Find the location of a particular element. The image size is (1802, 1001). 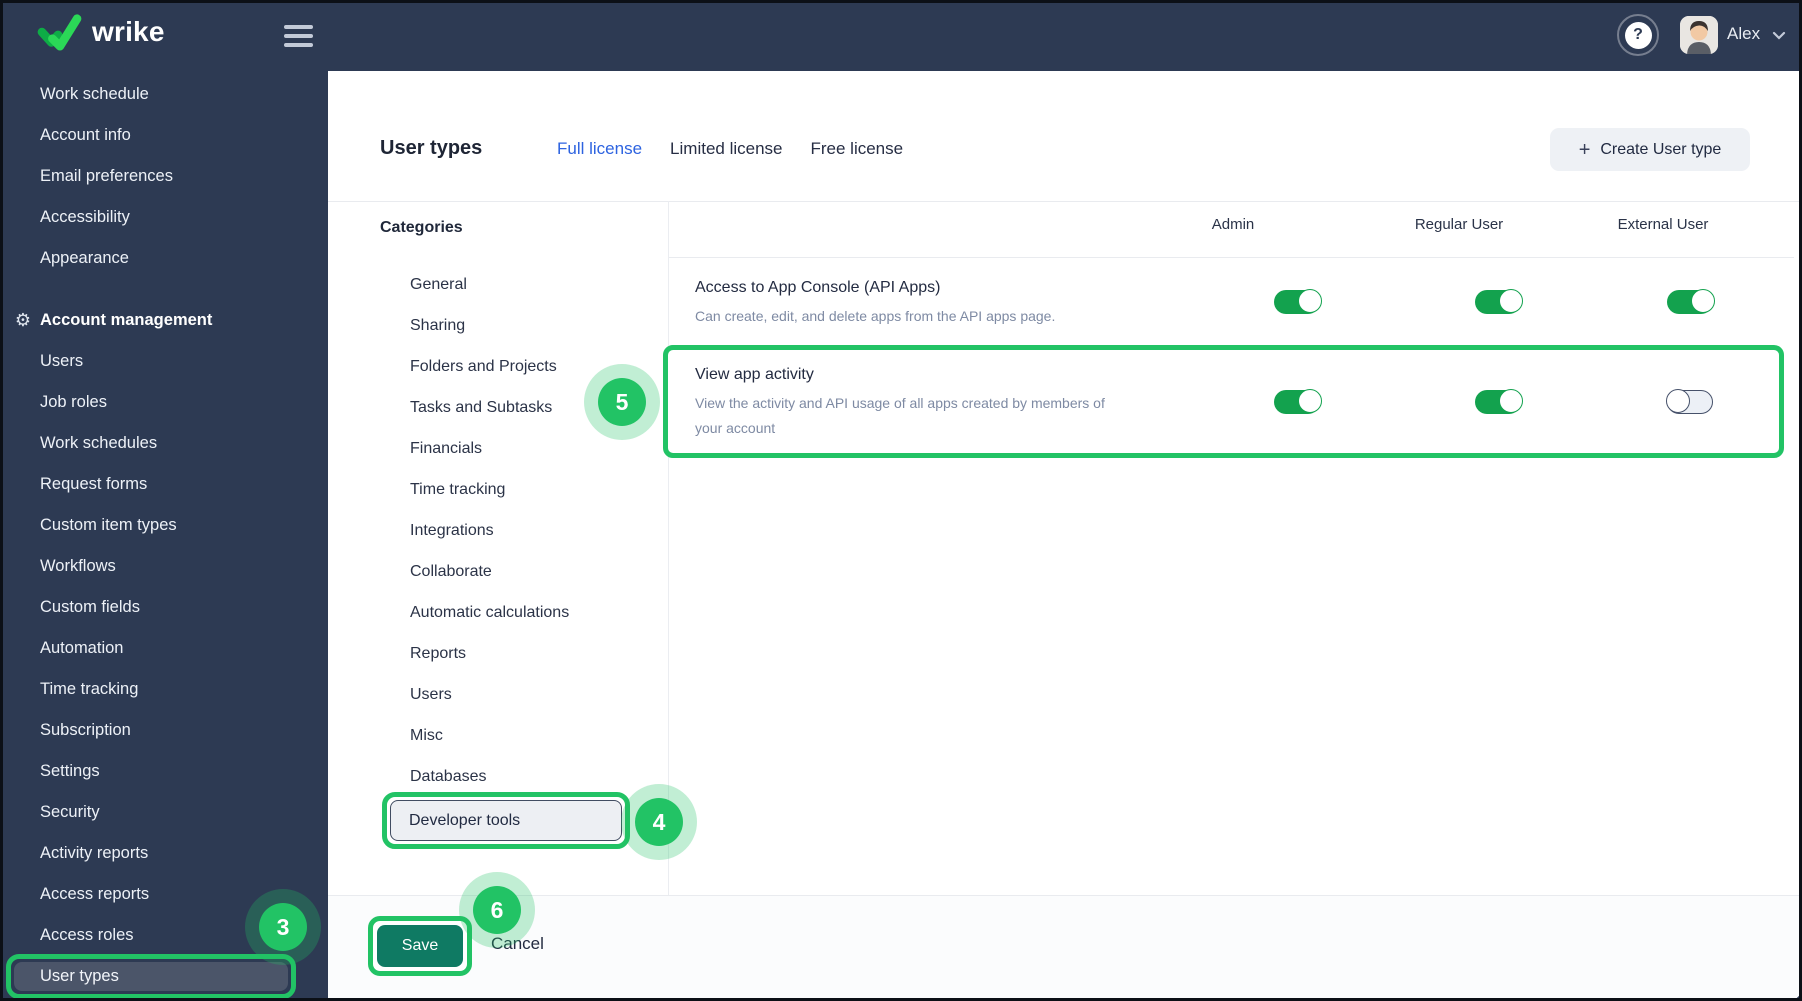

permission-title-app-console: Access to App Console (API Apps) is located at coordinates (818, 287).